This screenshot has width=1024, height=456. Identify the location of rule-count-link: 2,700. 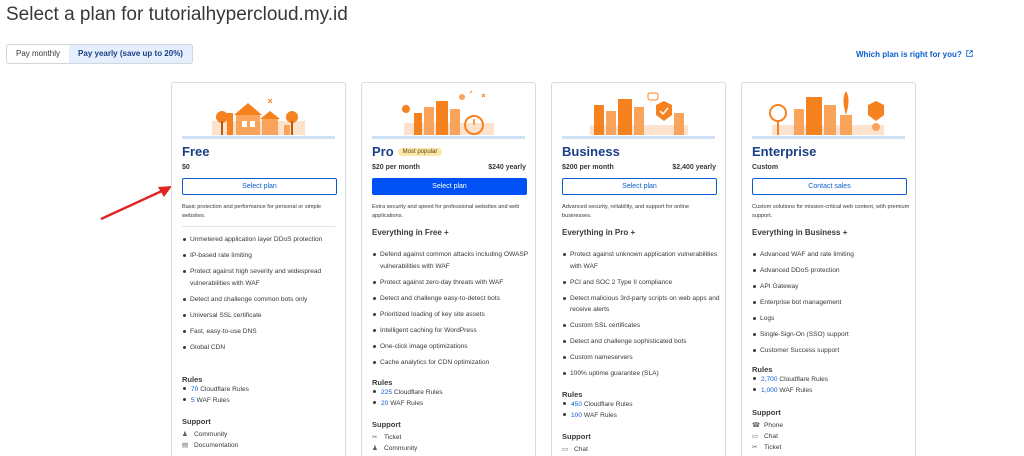
(769, 379).